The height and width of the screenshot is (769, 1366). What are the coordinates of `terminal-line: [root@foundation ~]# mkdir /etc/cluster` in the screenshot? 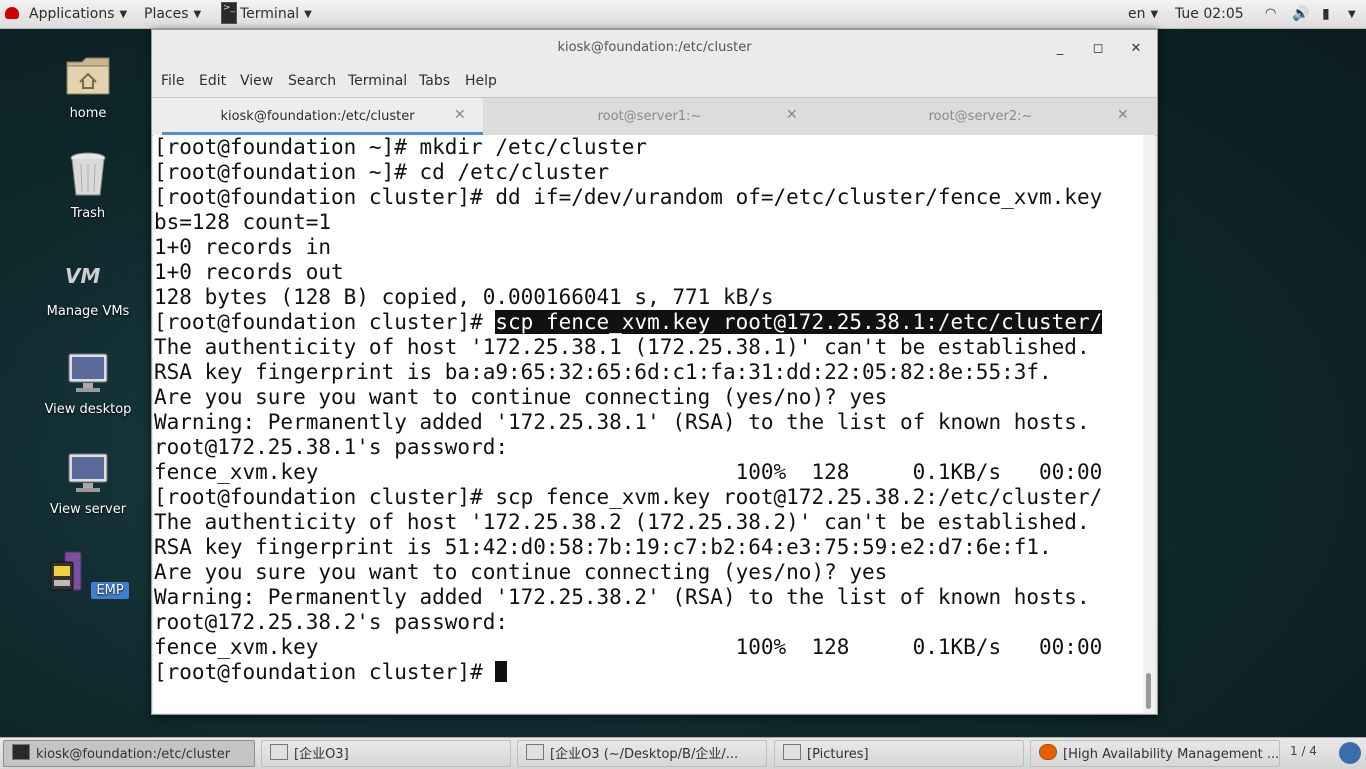 It's located at (401, 147).